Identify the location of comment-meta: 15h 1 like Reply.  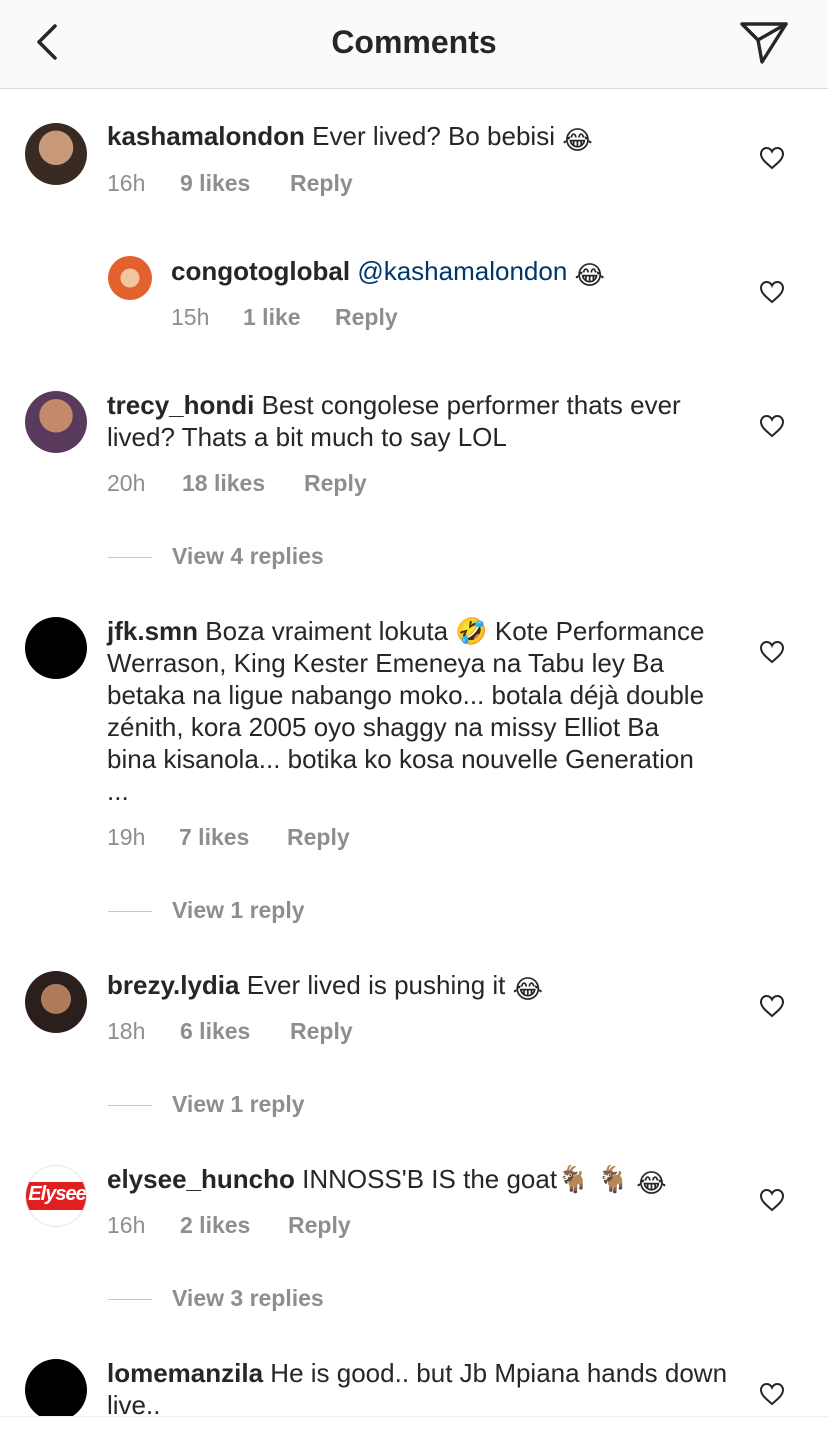
(321, 317).